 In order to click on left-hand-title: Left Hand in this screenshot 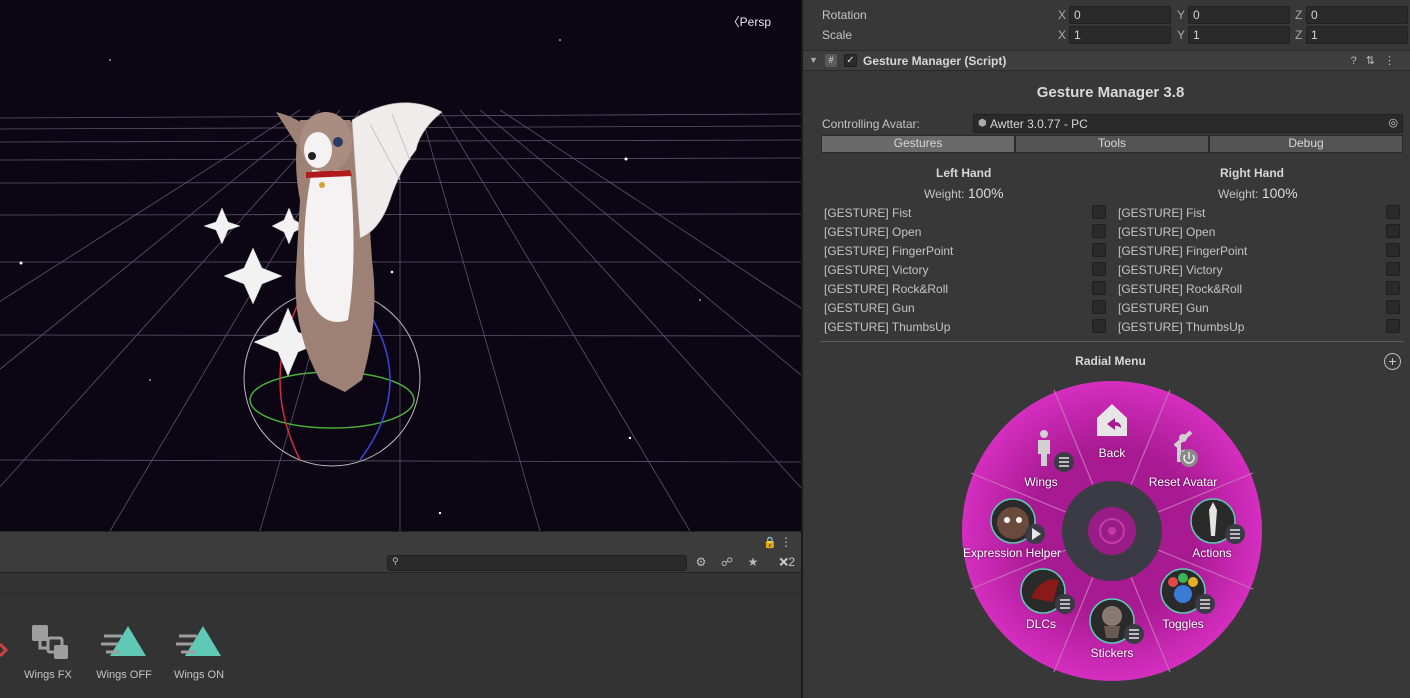, I will do `click(964, 173)`.